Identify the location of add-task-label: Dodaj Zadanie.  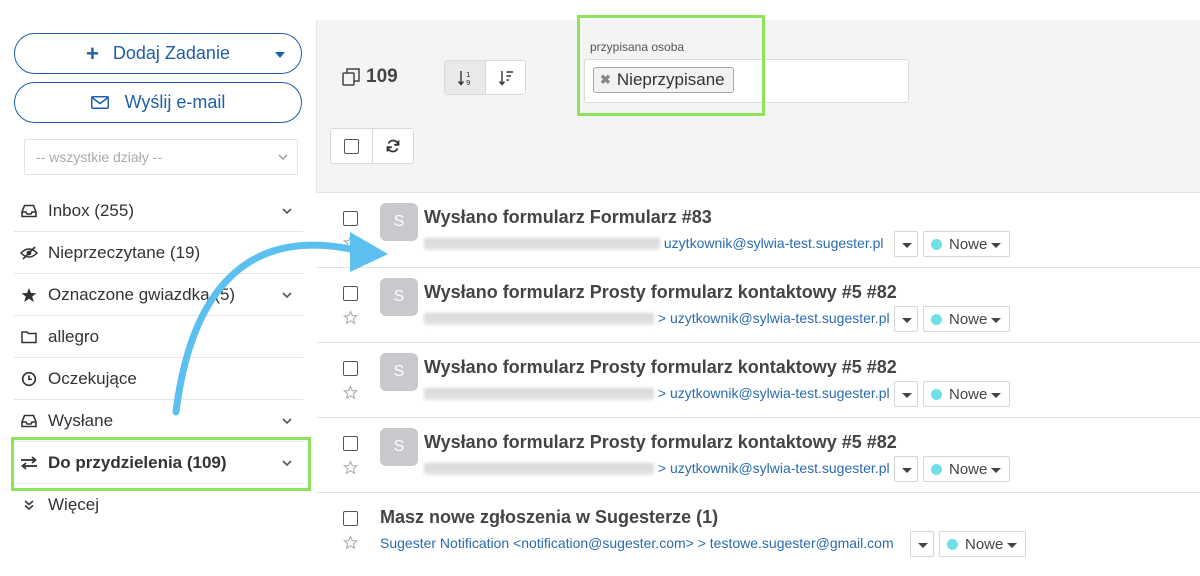
(171, 53).